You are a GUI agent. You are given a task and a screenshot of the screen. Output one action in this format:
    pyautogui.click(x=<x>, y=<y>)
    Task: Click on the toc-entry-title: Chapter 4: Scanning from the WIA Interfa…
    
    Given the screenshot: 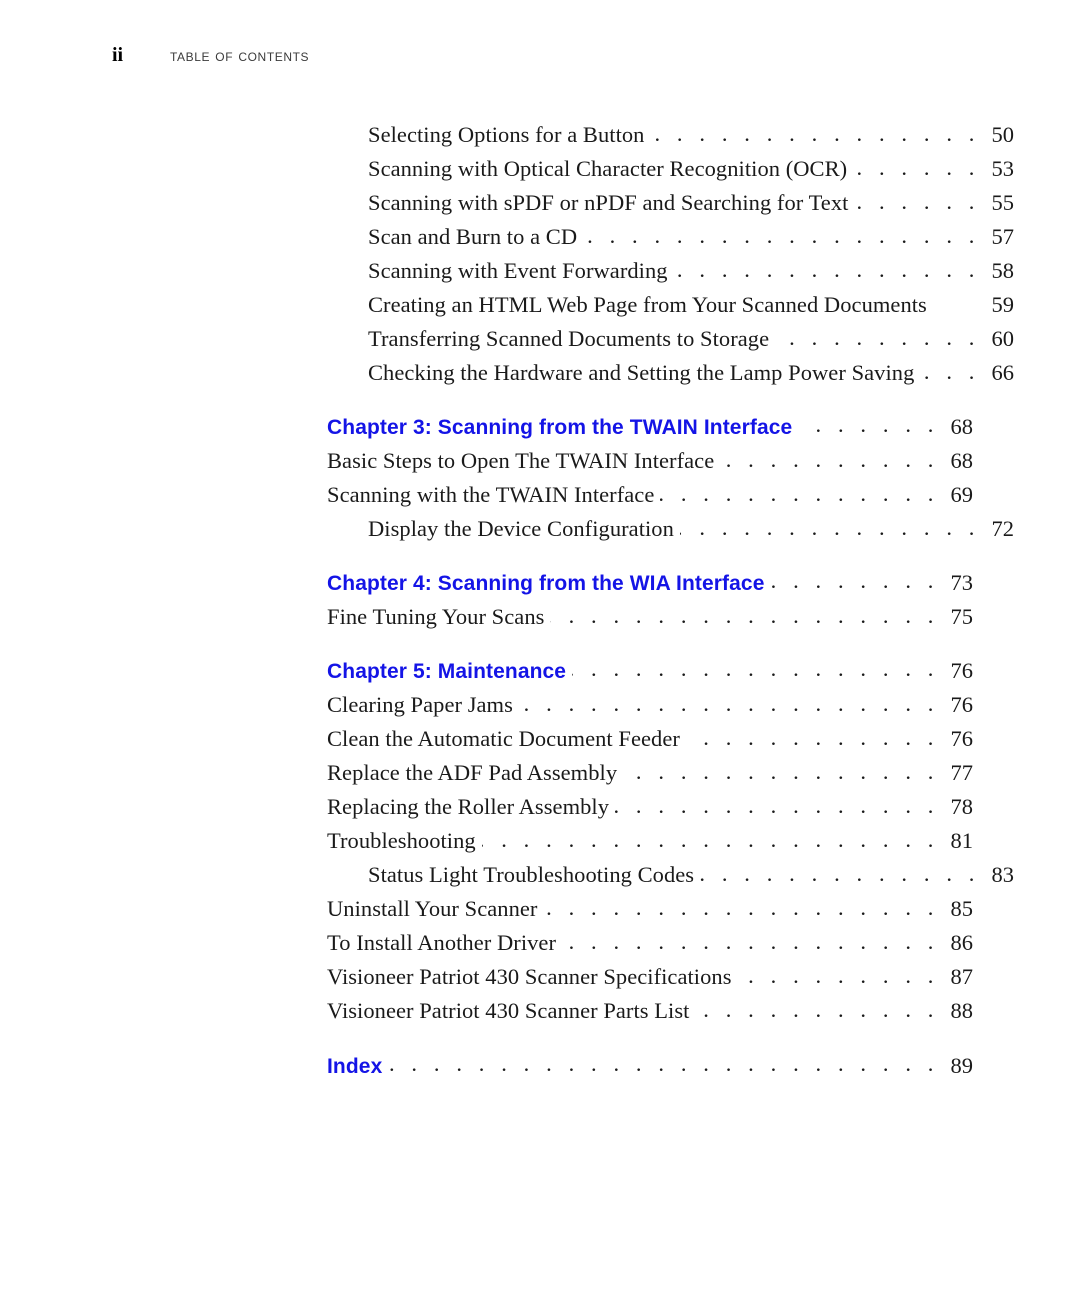 What is the action you would take?
    pyautogui.click(x=546, y=583)
    